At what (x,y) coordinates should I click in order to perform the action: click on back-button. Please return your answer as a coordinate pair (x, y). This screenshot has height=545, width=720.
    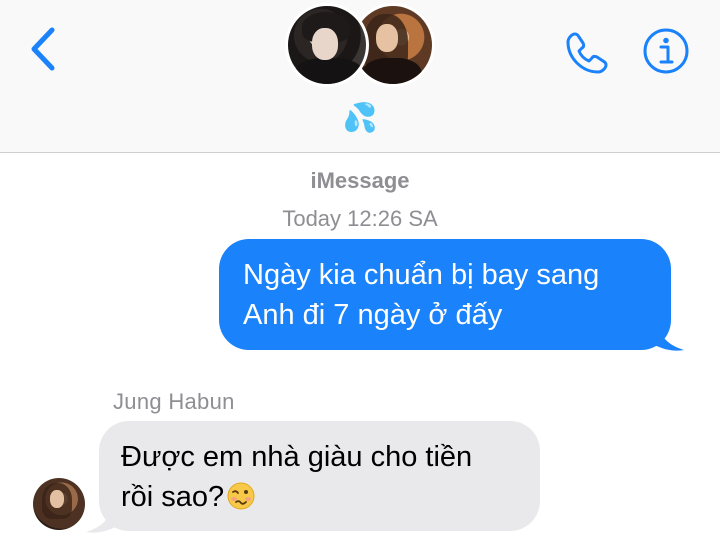
    Looking at the image, I should click on (44, 49).